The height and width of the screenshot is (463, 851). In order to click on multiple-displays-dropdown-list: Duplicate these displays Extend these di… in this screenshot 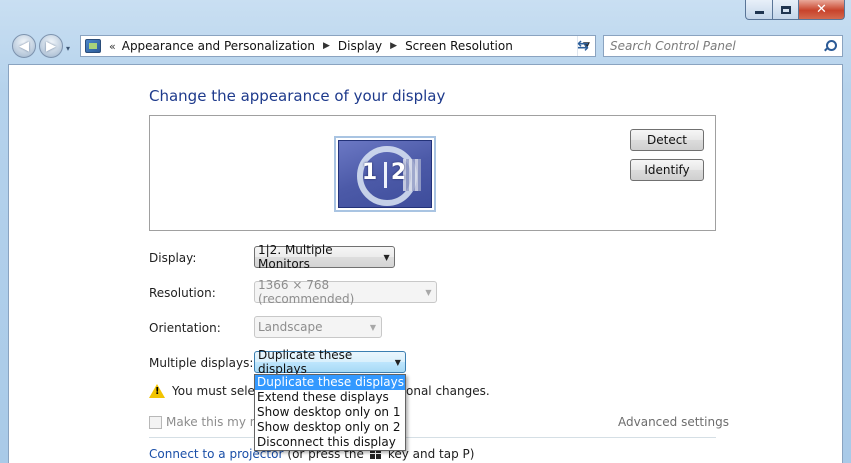, I will do `click(330, 412)`.